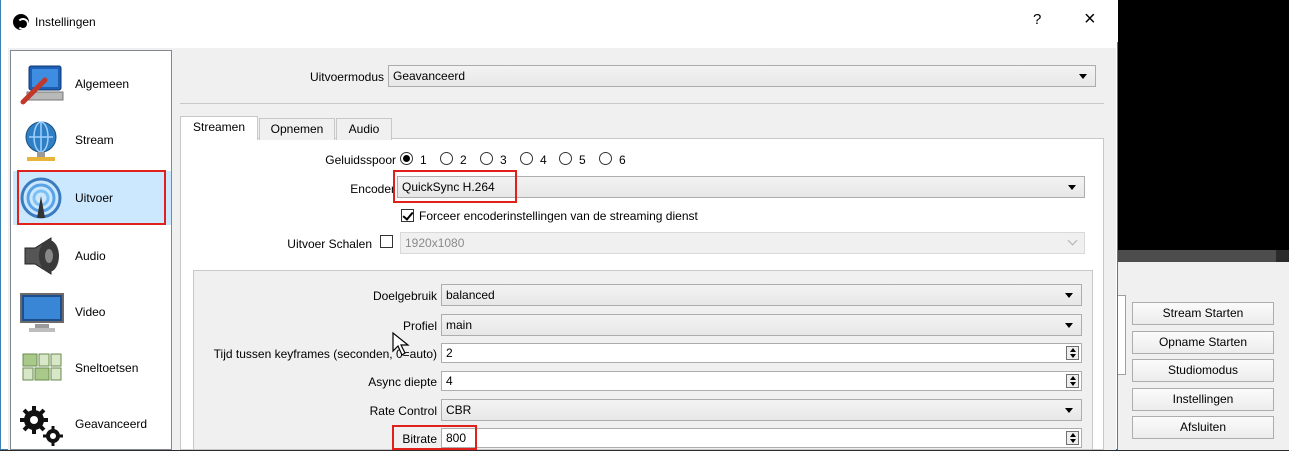 The image size is (1289, 451). I want to click on settings-button: Instellingen, so click(1203, 399).